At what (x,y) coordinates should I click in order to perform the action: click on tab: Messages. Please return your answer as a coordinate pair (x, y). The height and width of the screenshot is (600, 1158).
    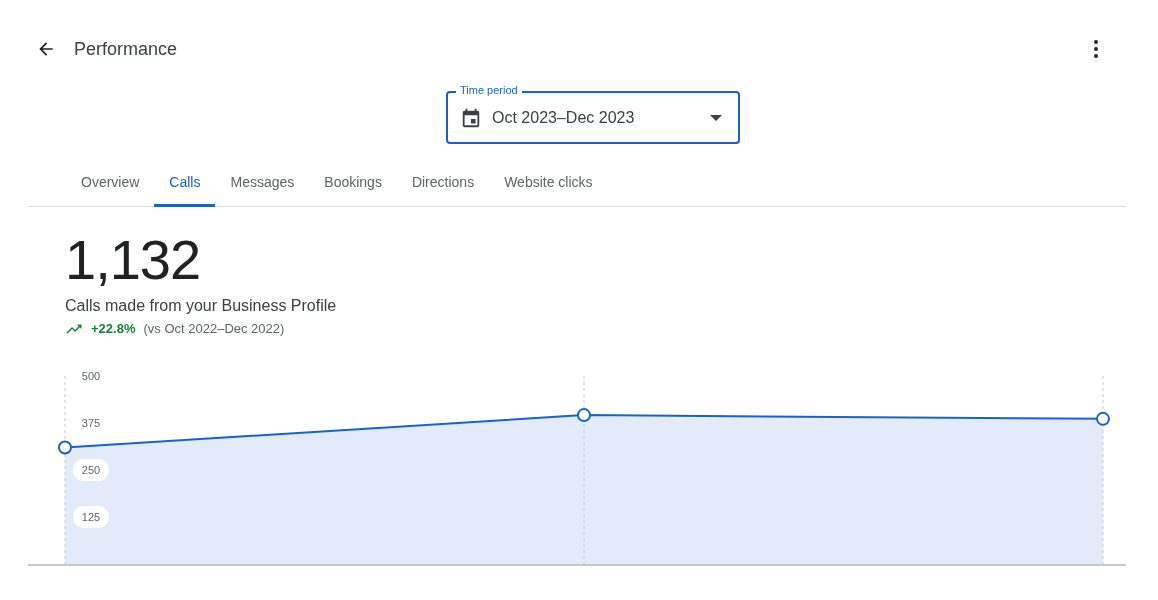
    Looking at the image, I should click on (262, 184).